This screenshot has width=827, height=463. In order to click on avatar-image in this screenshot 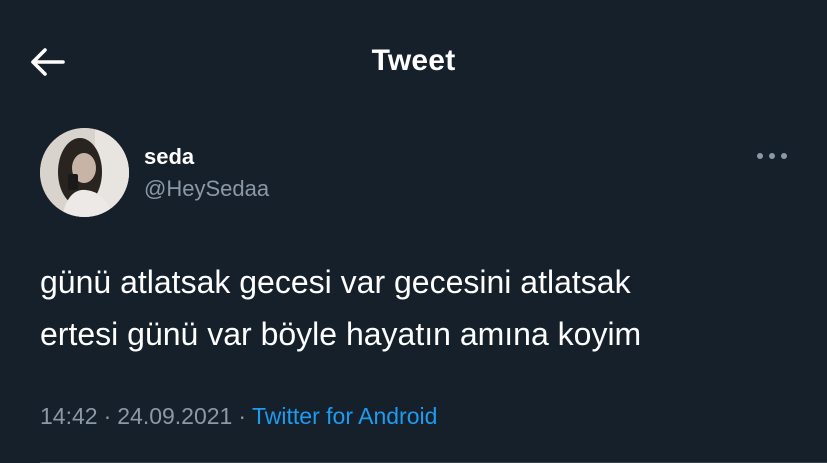, I will do `click(84, 172)`.